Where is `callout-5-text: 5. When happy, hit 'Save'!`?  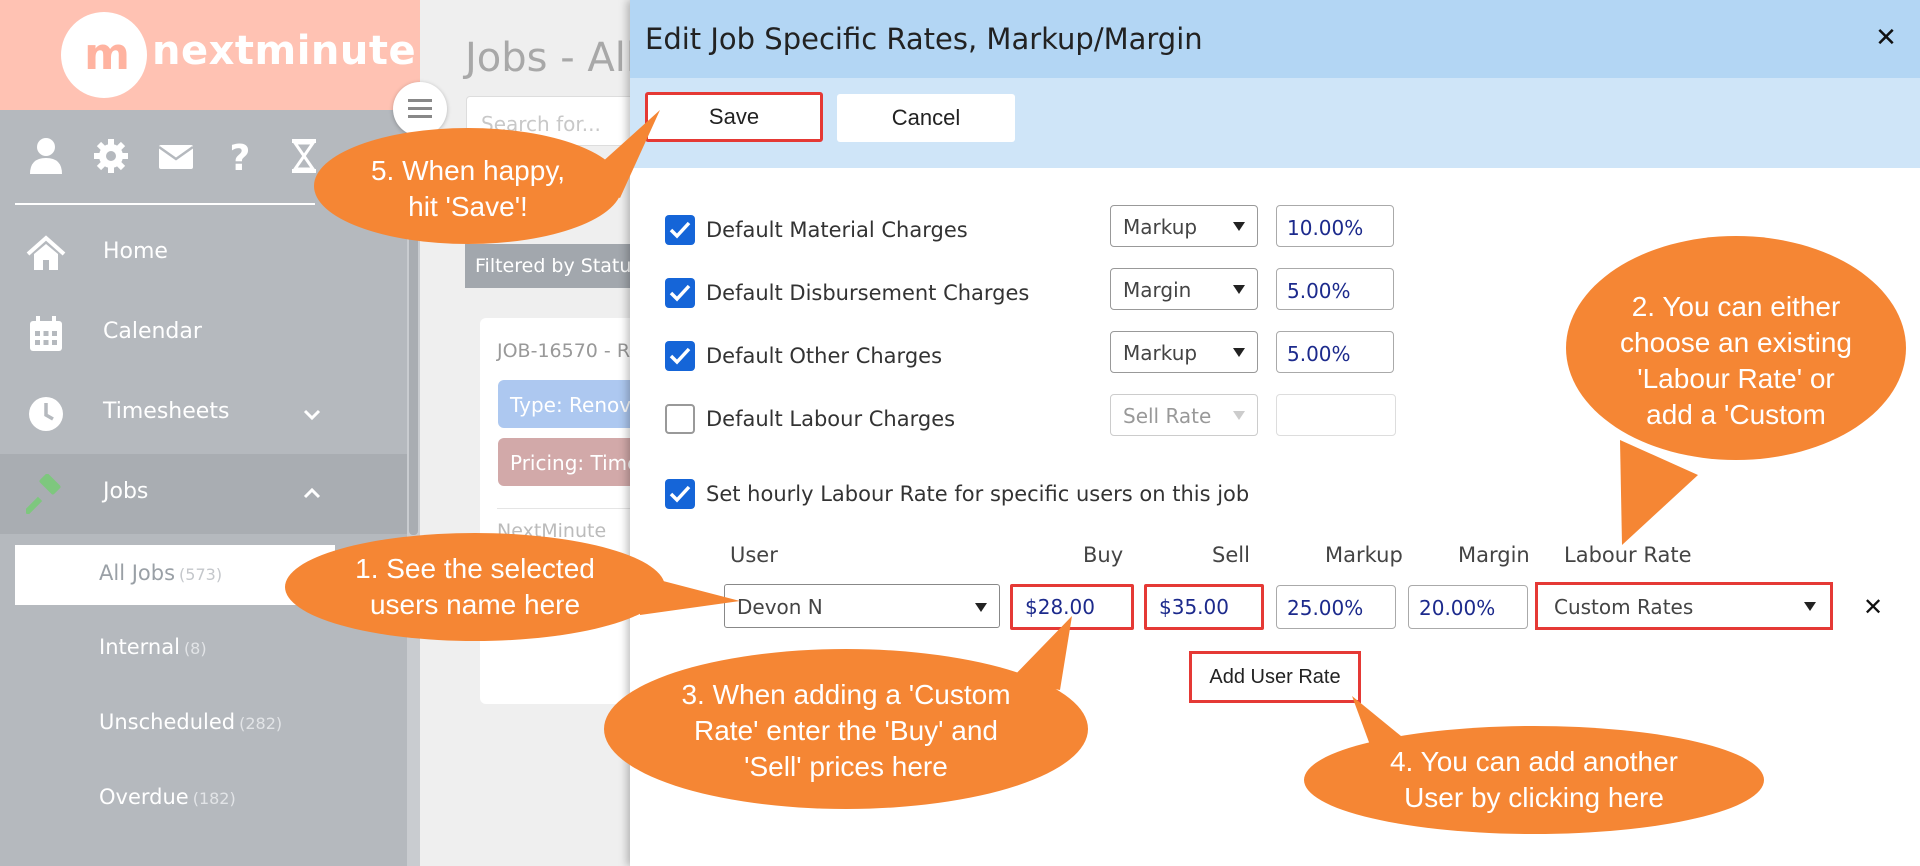
callout-5-text: 5. When happy, hit 'Save'! is located at coordinates (468, 188).